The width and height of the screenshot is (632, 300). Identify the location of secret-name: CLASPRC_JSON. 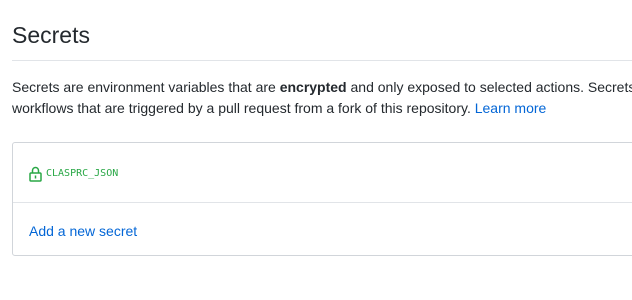
(82, 173).